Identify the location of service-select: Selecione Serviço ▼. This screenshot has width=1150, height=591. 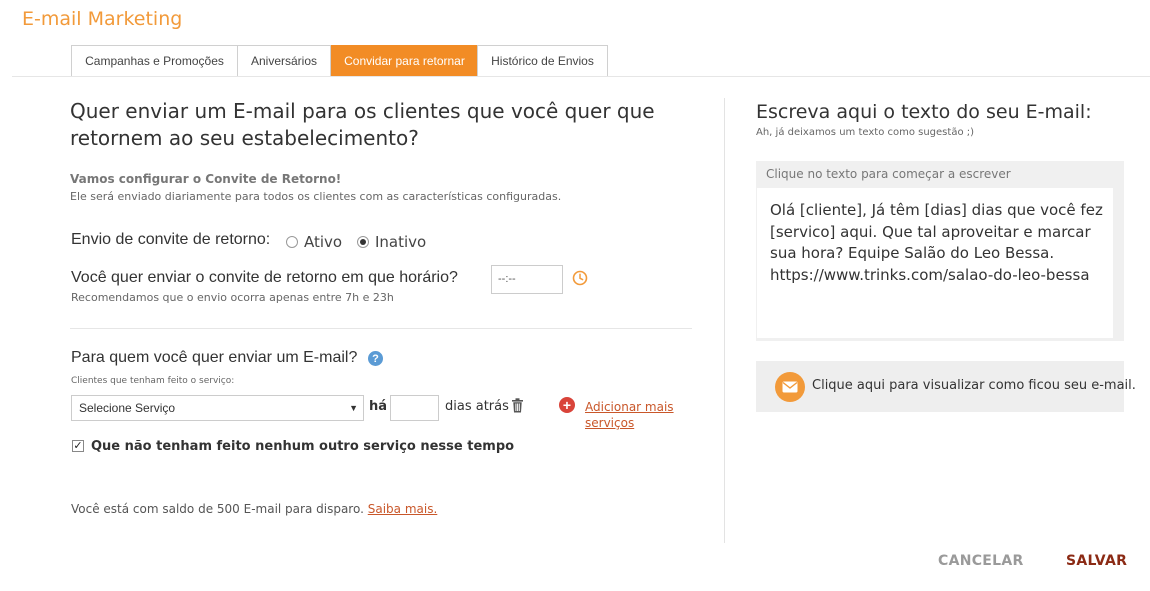
(217, 408).